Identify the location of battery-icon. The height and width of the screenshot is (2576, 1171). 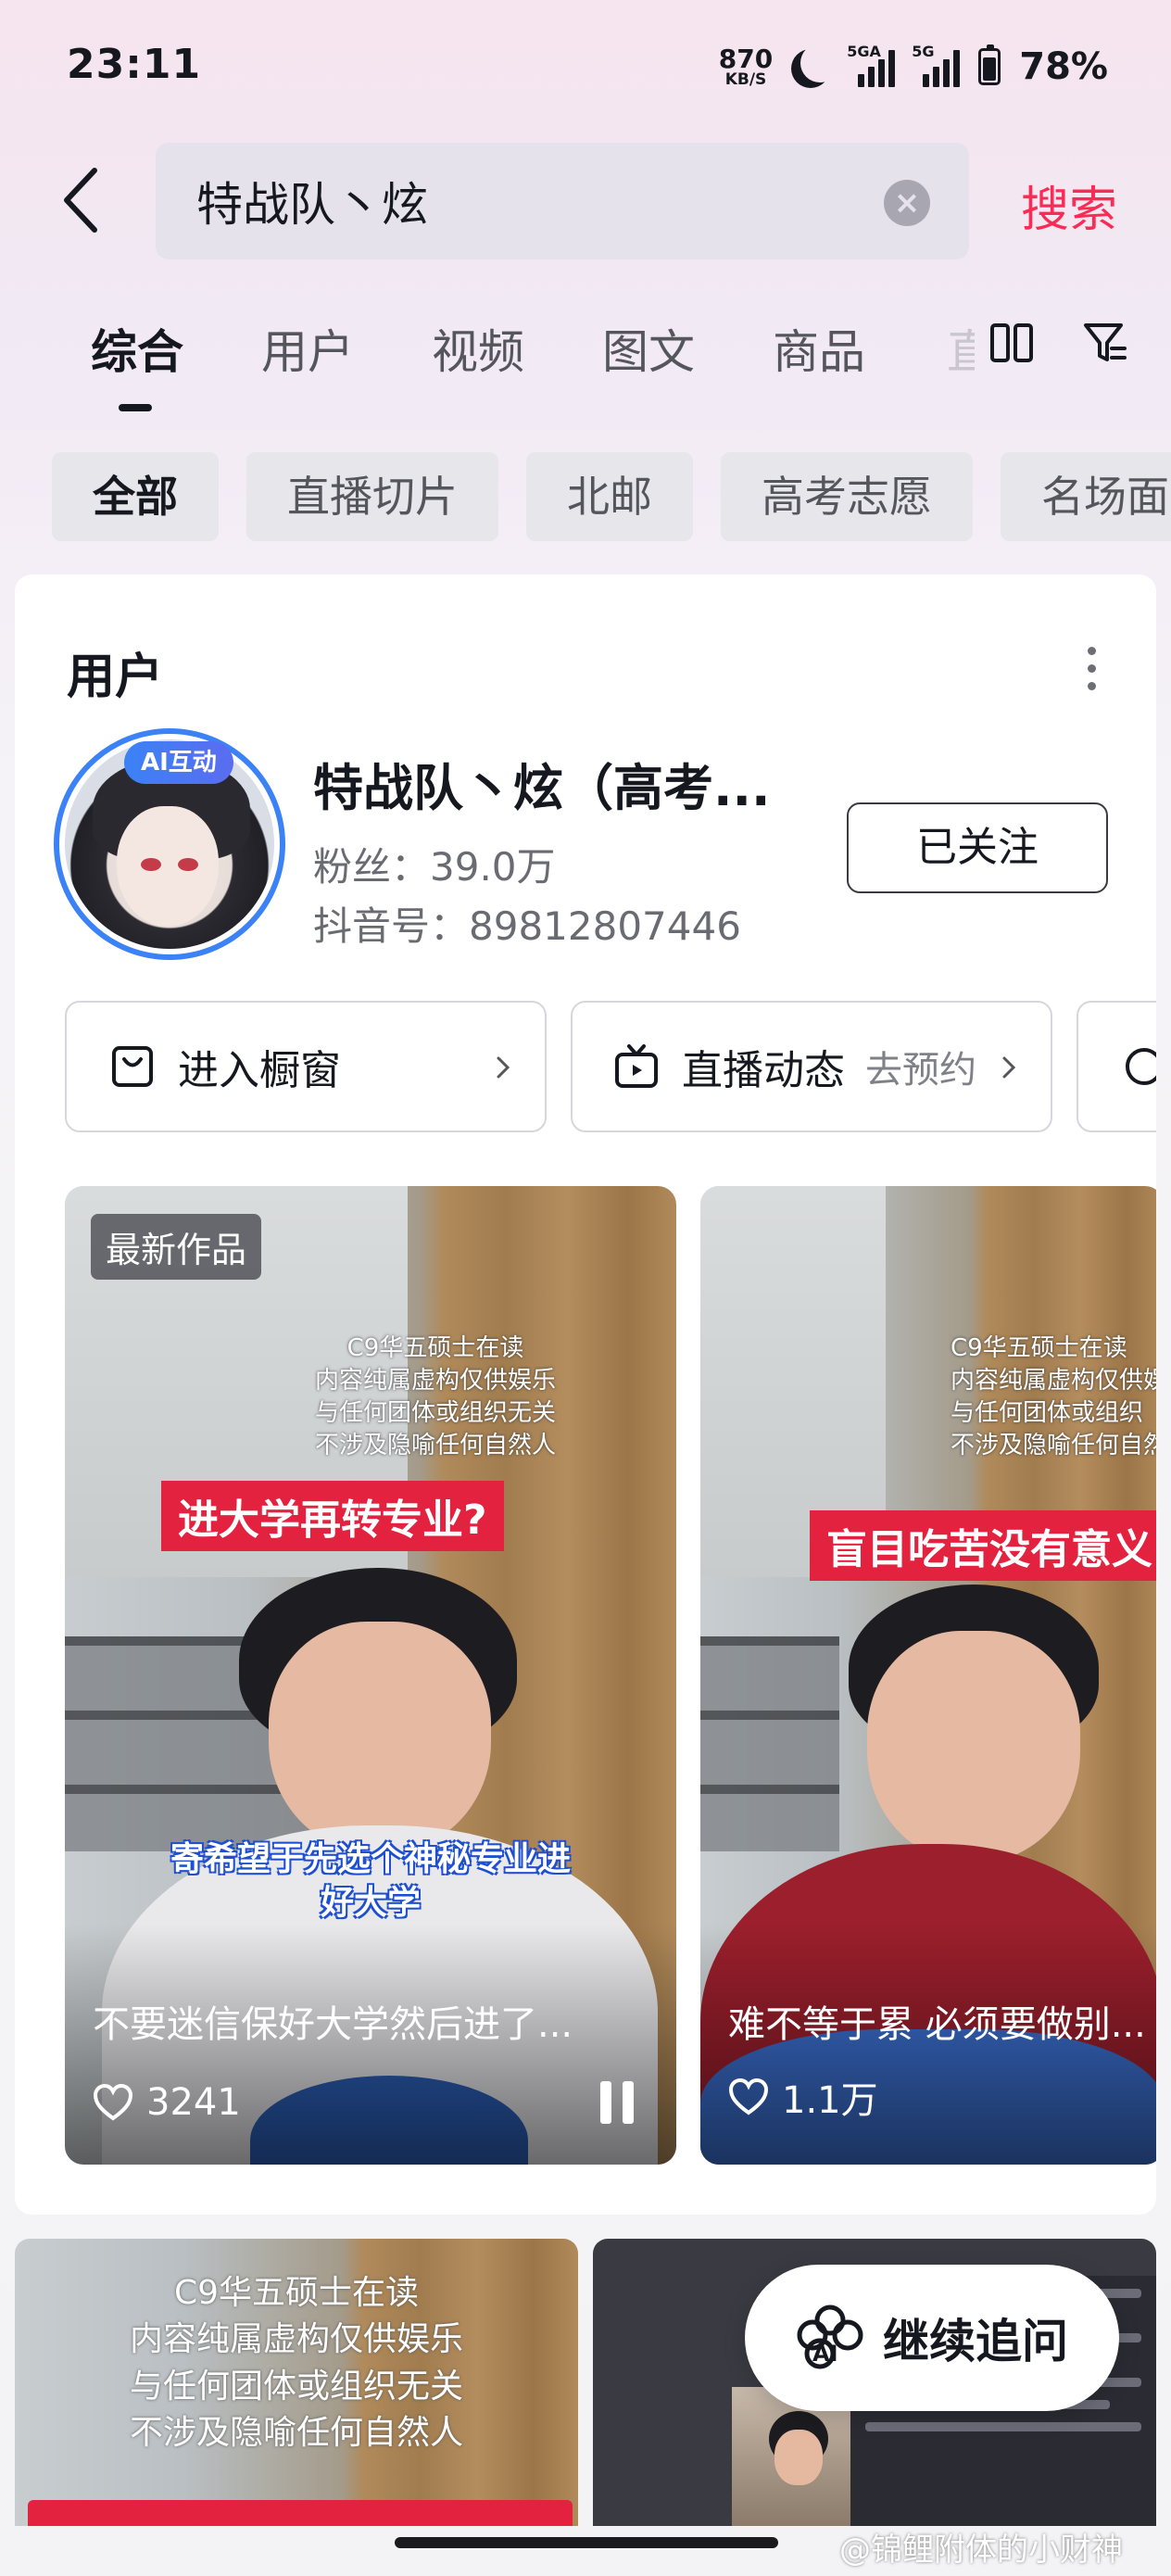
(990, 64).